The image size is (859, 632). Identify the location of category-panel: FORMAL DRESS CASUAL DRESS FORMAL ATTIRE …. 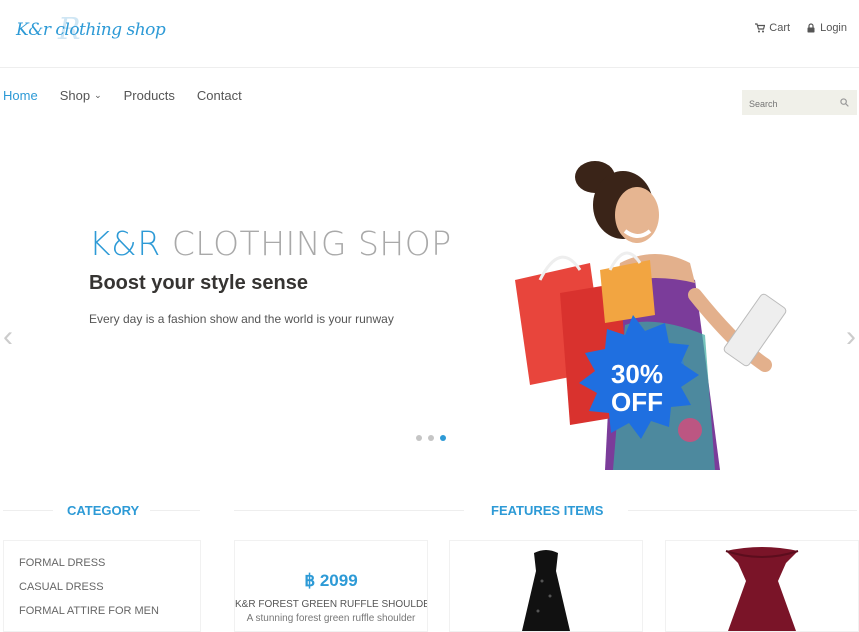
(102, 586).